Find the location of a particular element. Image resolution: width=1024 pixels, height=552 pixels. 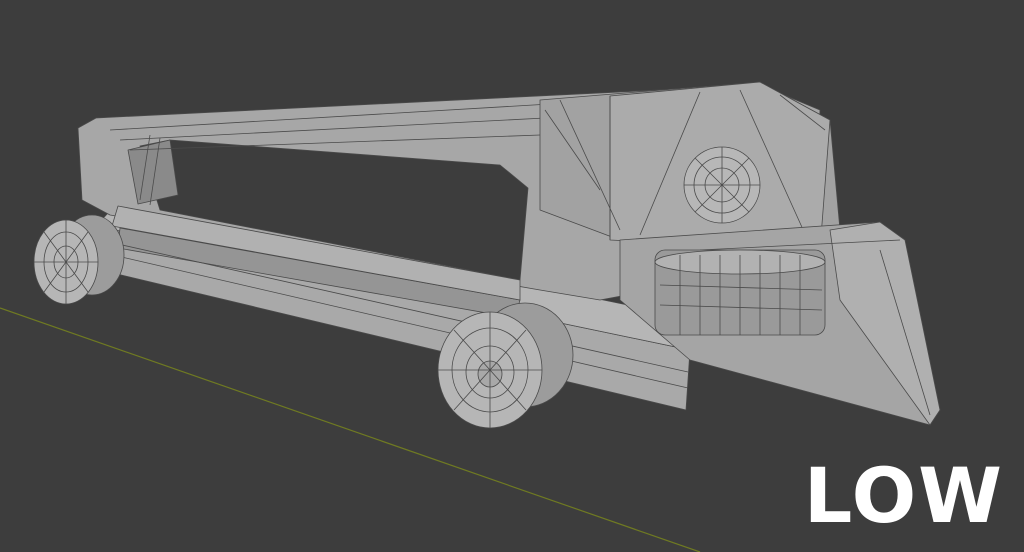

windage-knob is located at coordinates (722, 185).